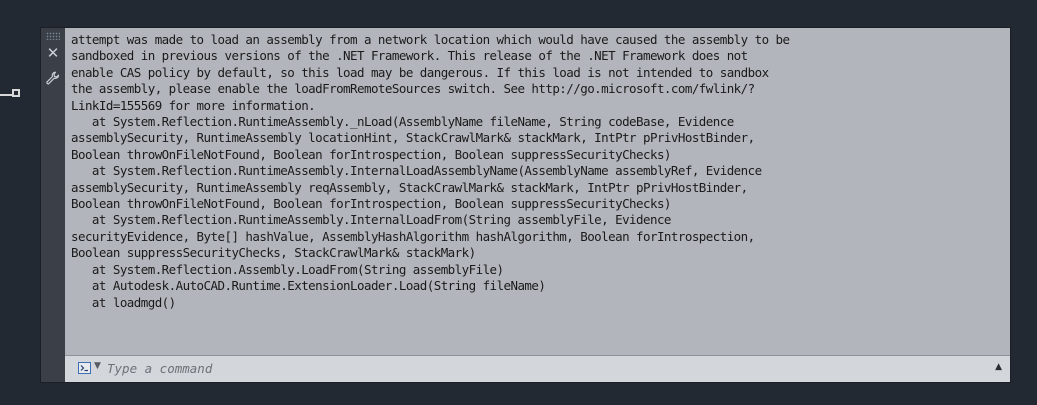 The image size is (1037, 405). I want to click on wrench-icon, so click(53, 78).